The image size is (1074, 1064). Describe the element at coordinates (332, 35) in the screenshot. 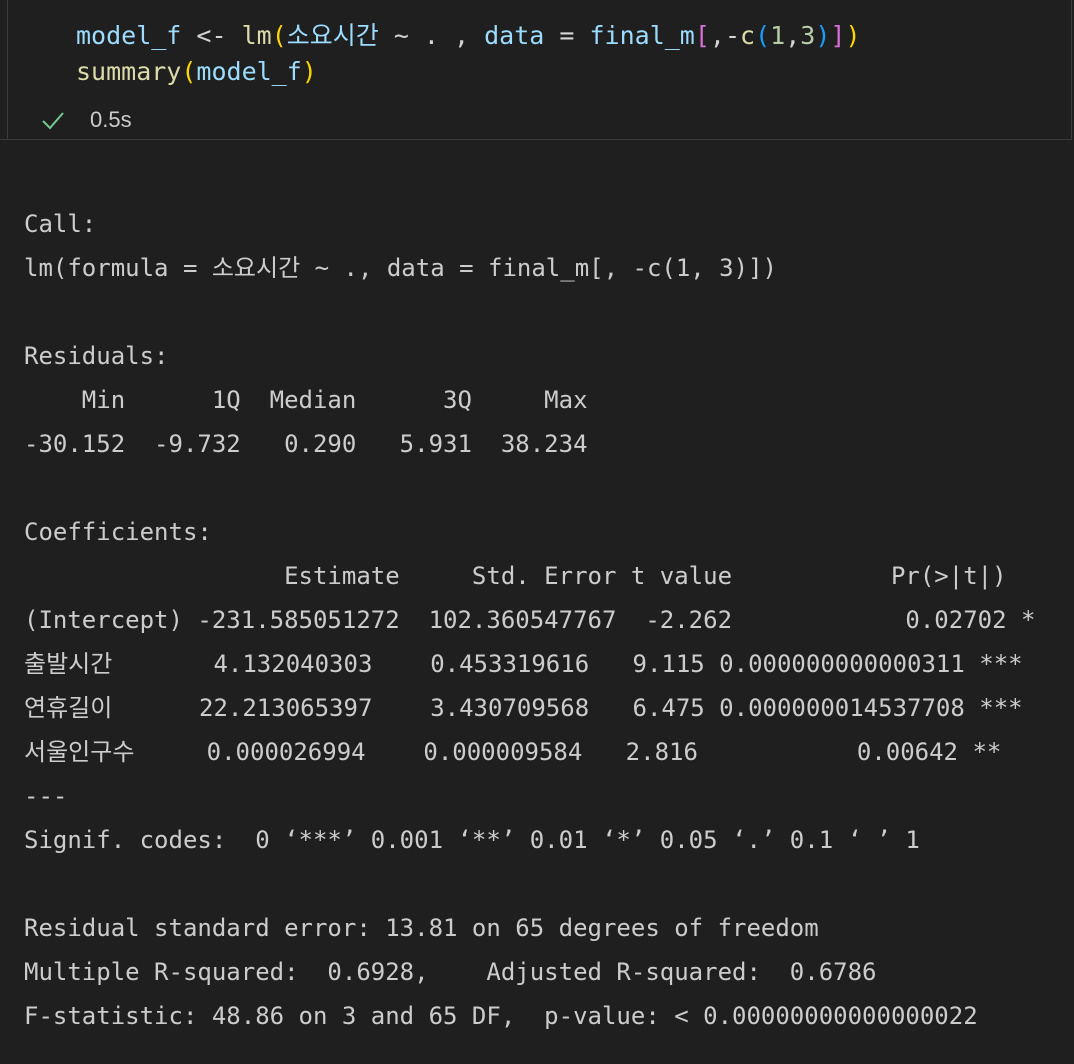

I see `code-token: 소요시간` at that location.